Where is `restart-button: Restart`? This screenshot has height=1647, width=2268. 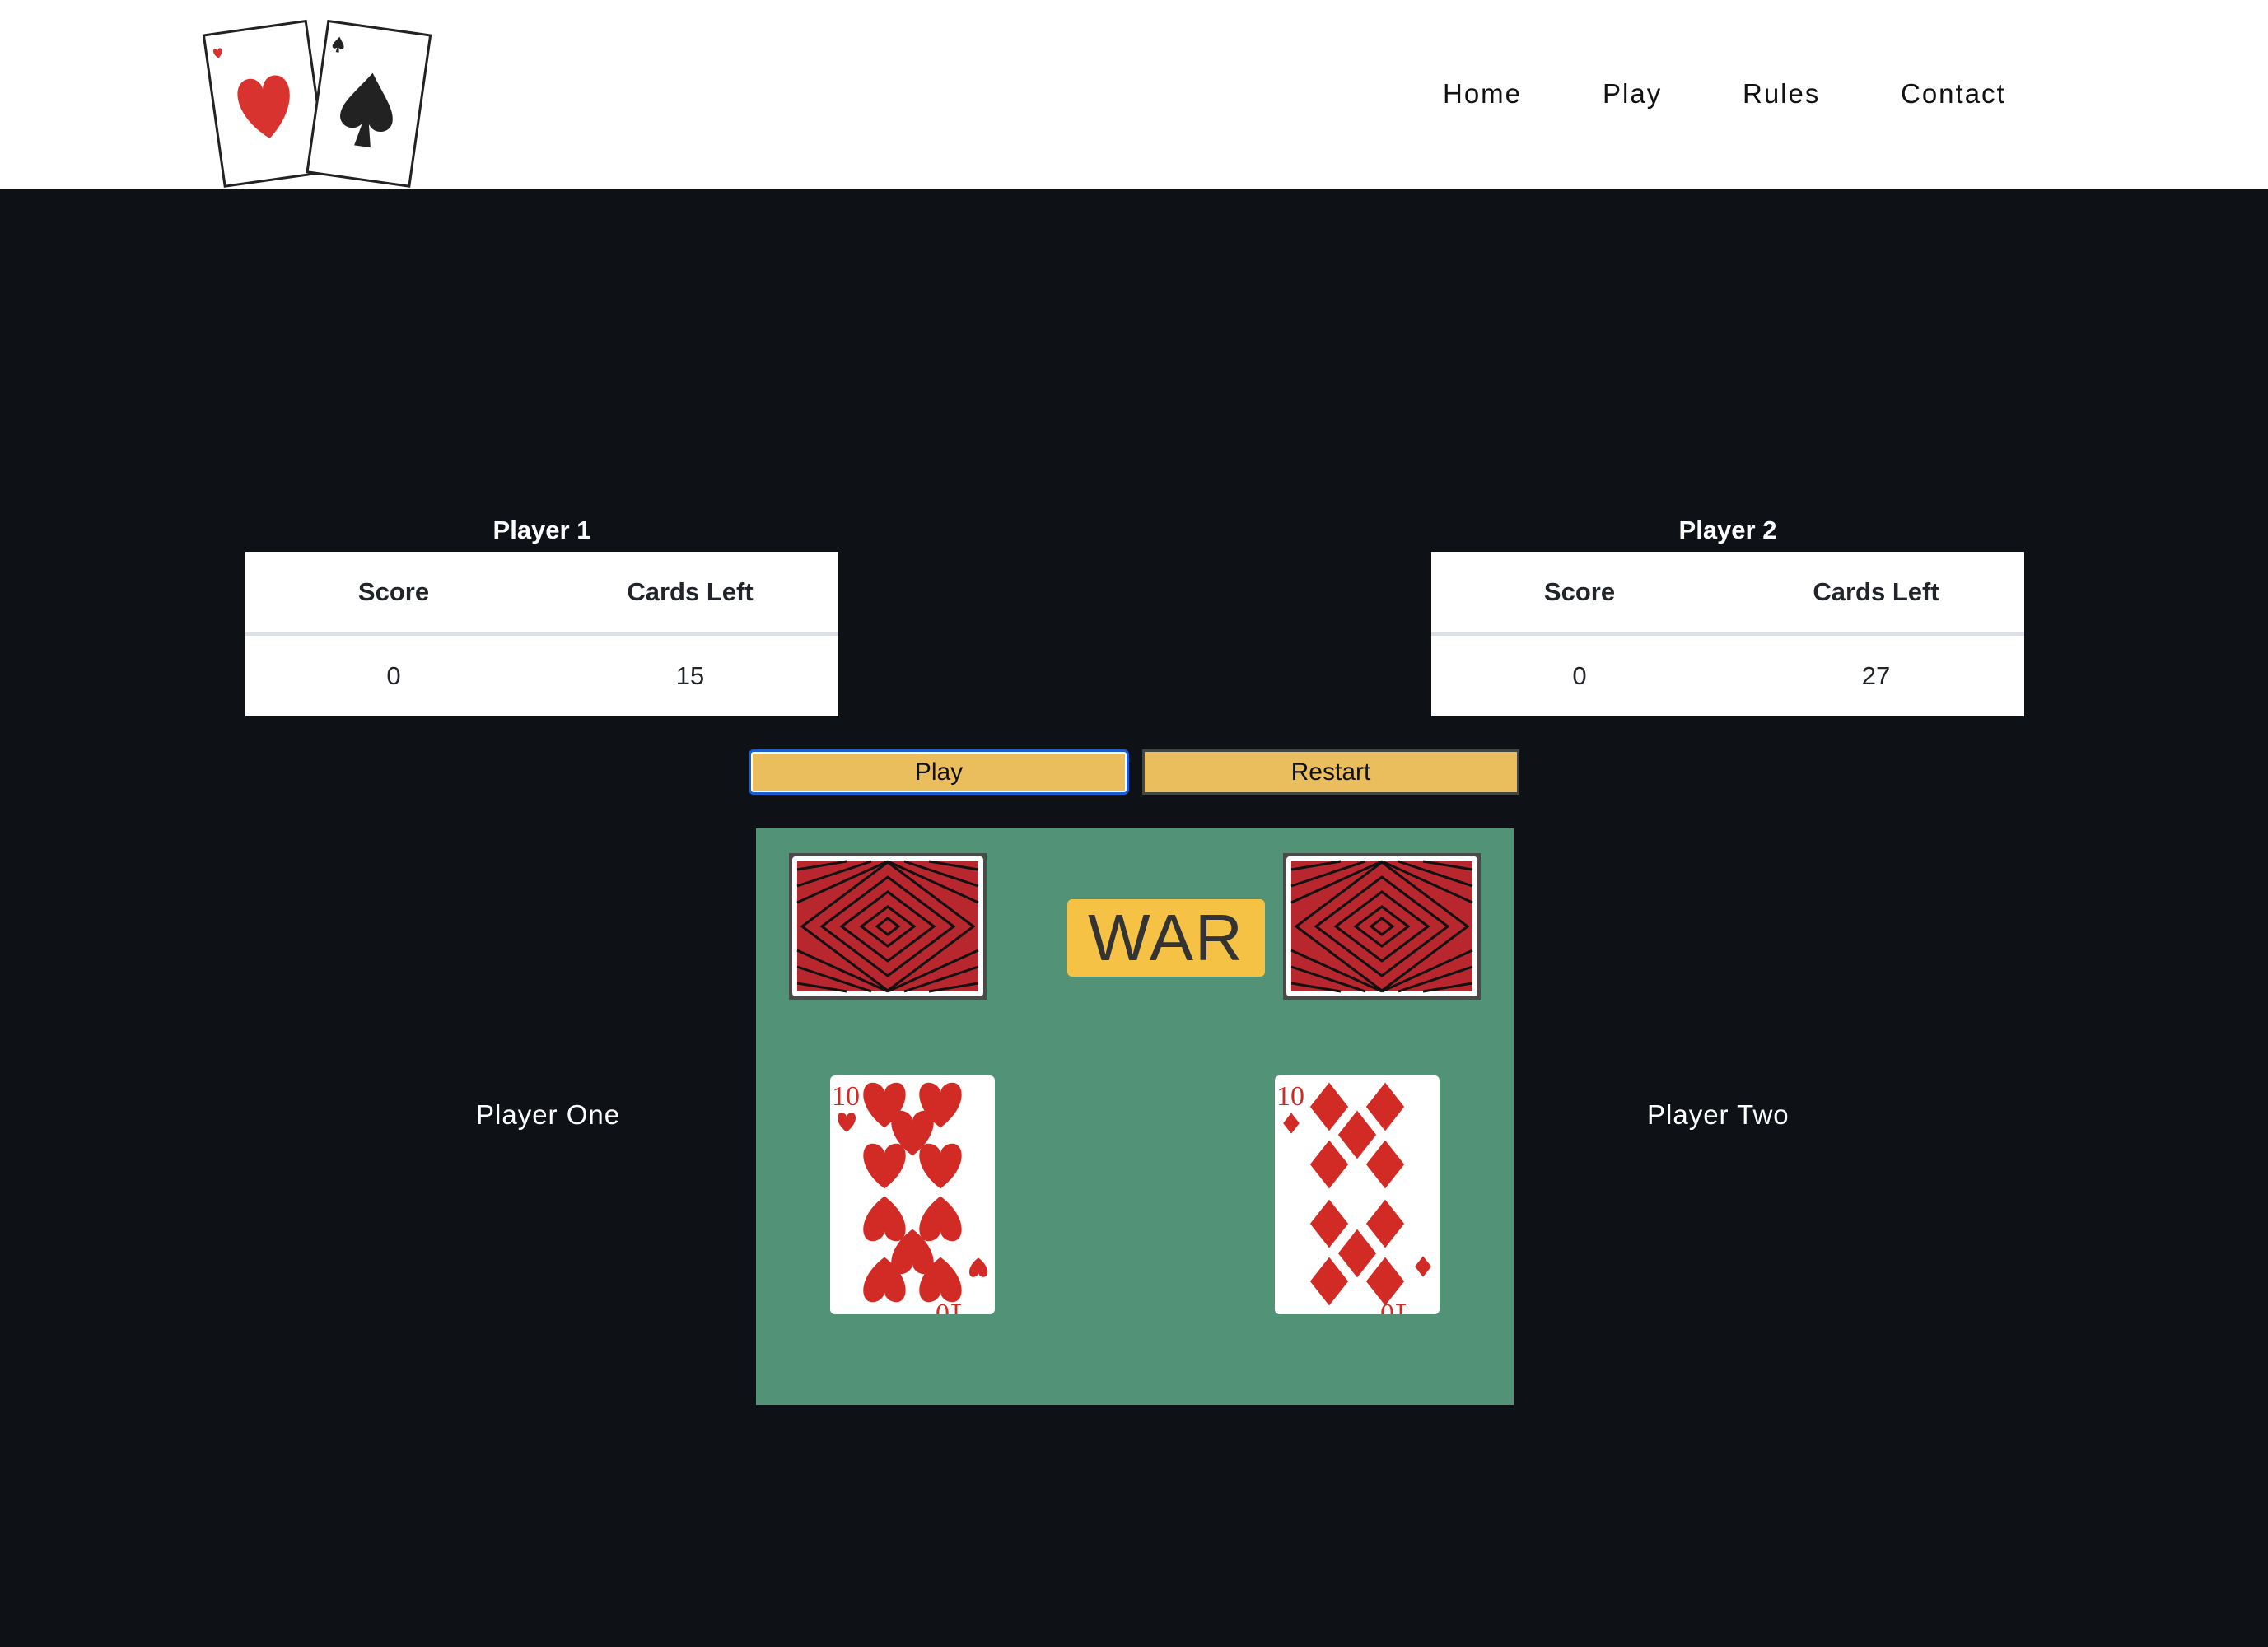 restart-button: Restart is located at coordinates (1330, 772).